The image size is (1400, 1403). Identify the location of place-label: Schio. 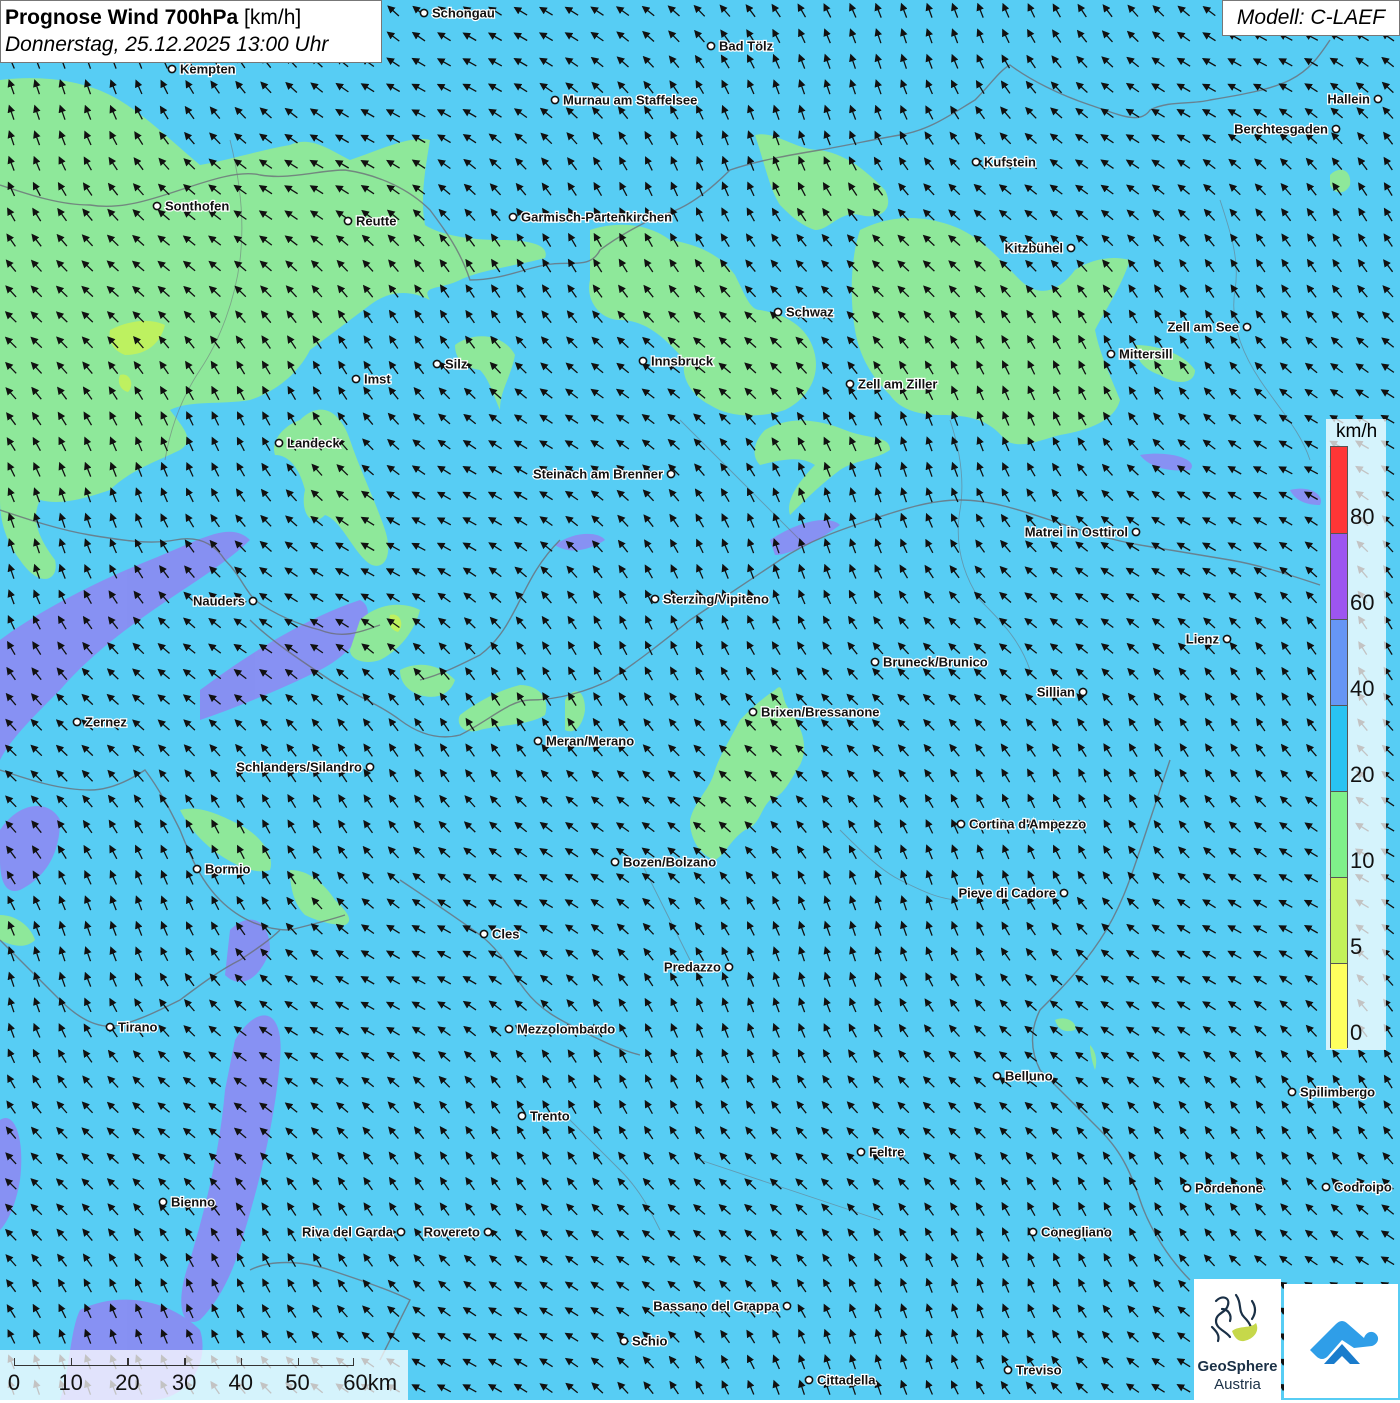
(649, 1341).